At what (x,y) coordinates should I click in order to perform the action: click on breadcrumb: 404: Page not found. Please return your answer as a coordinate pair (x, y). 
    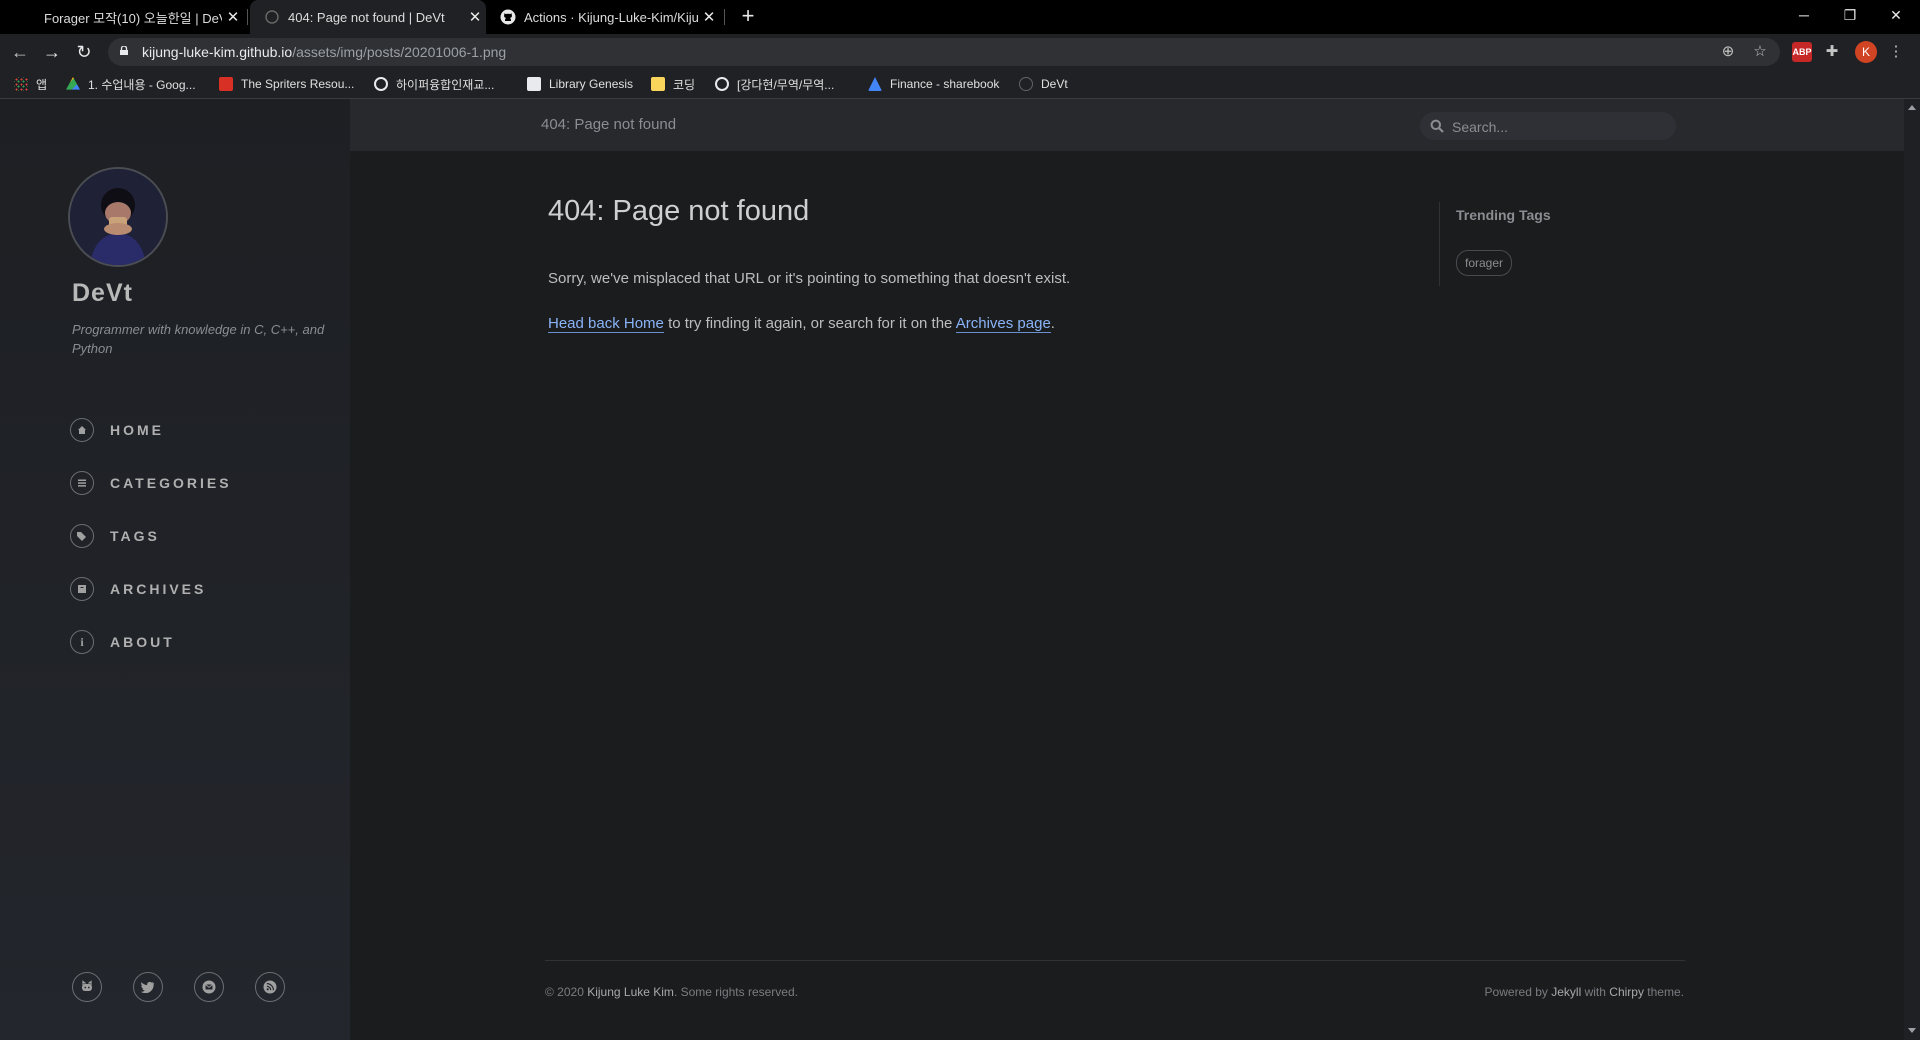
    Looking at the image, I should click on (609, 124).